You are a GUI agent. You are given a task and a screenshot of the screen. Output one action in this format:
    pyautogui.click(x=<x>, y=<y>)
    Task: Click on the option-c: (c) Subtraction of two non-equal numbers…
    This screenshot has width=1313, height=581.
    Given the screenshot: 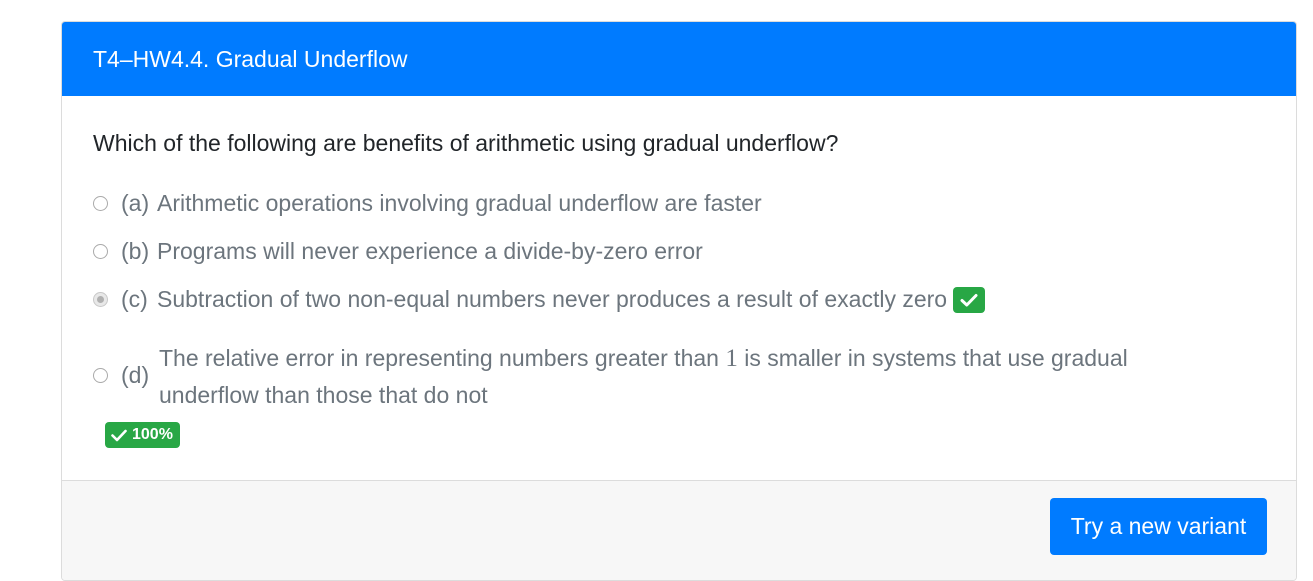 What is the action you would take?
    pyautogui.click(x=539, y=299)
    